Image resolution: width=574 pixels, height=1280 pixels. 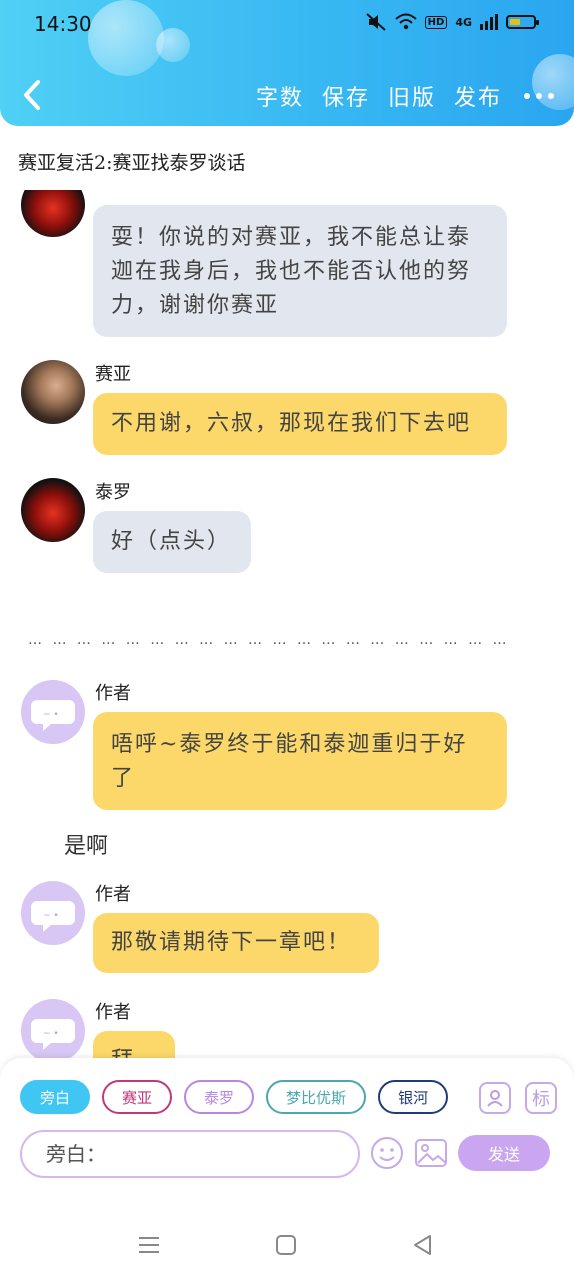 I want to click on role-chip-mebius: 梦比优斯, so click(x=316, y=1097).